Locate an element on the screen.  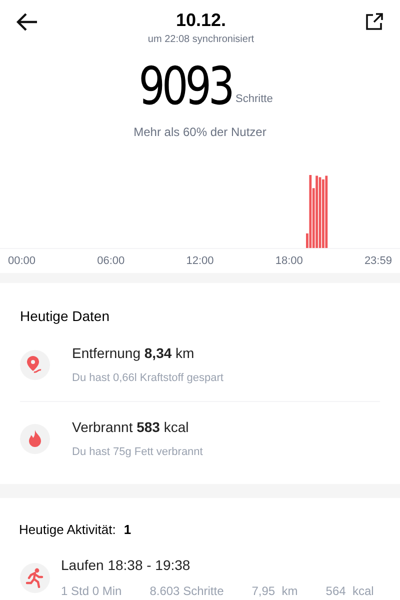
activity-stat: 8.603 Schritte is located at coordinates (187, 591).